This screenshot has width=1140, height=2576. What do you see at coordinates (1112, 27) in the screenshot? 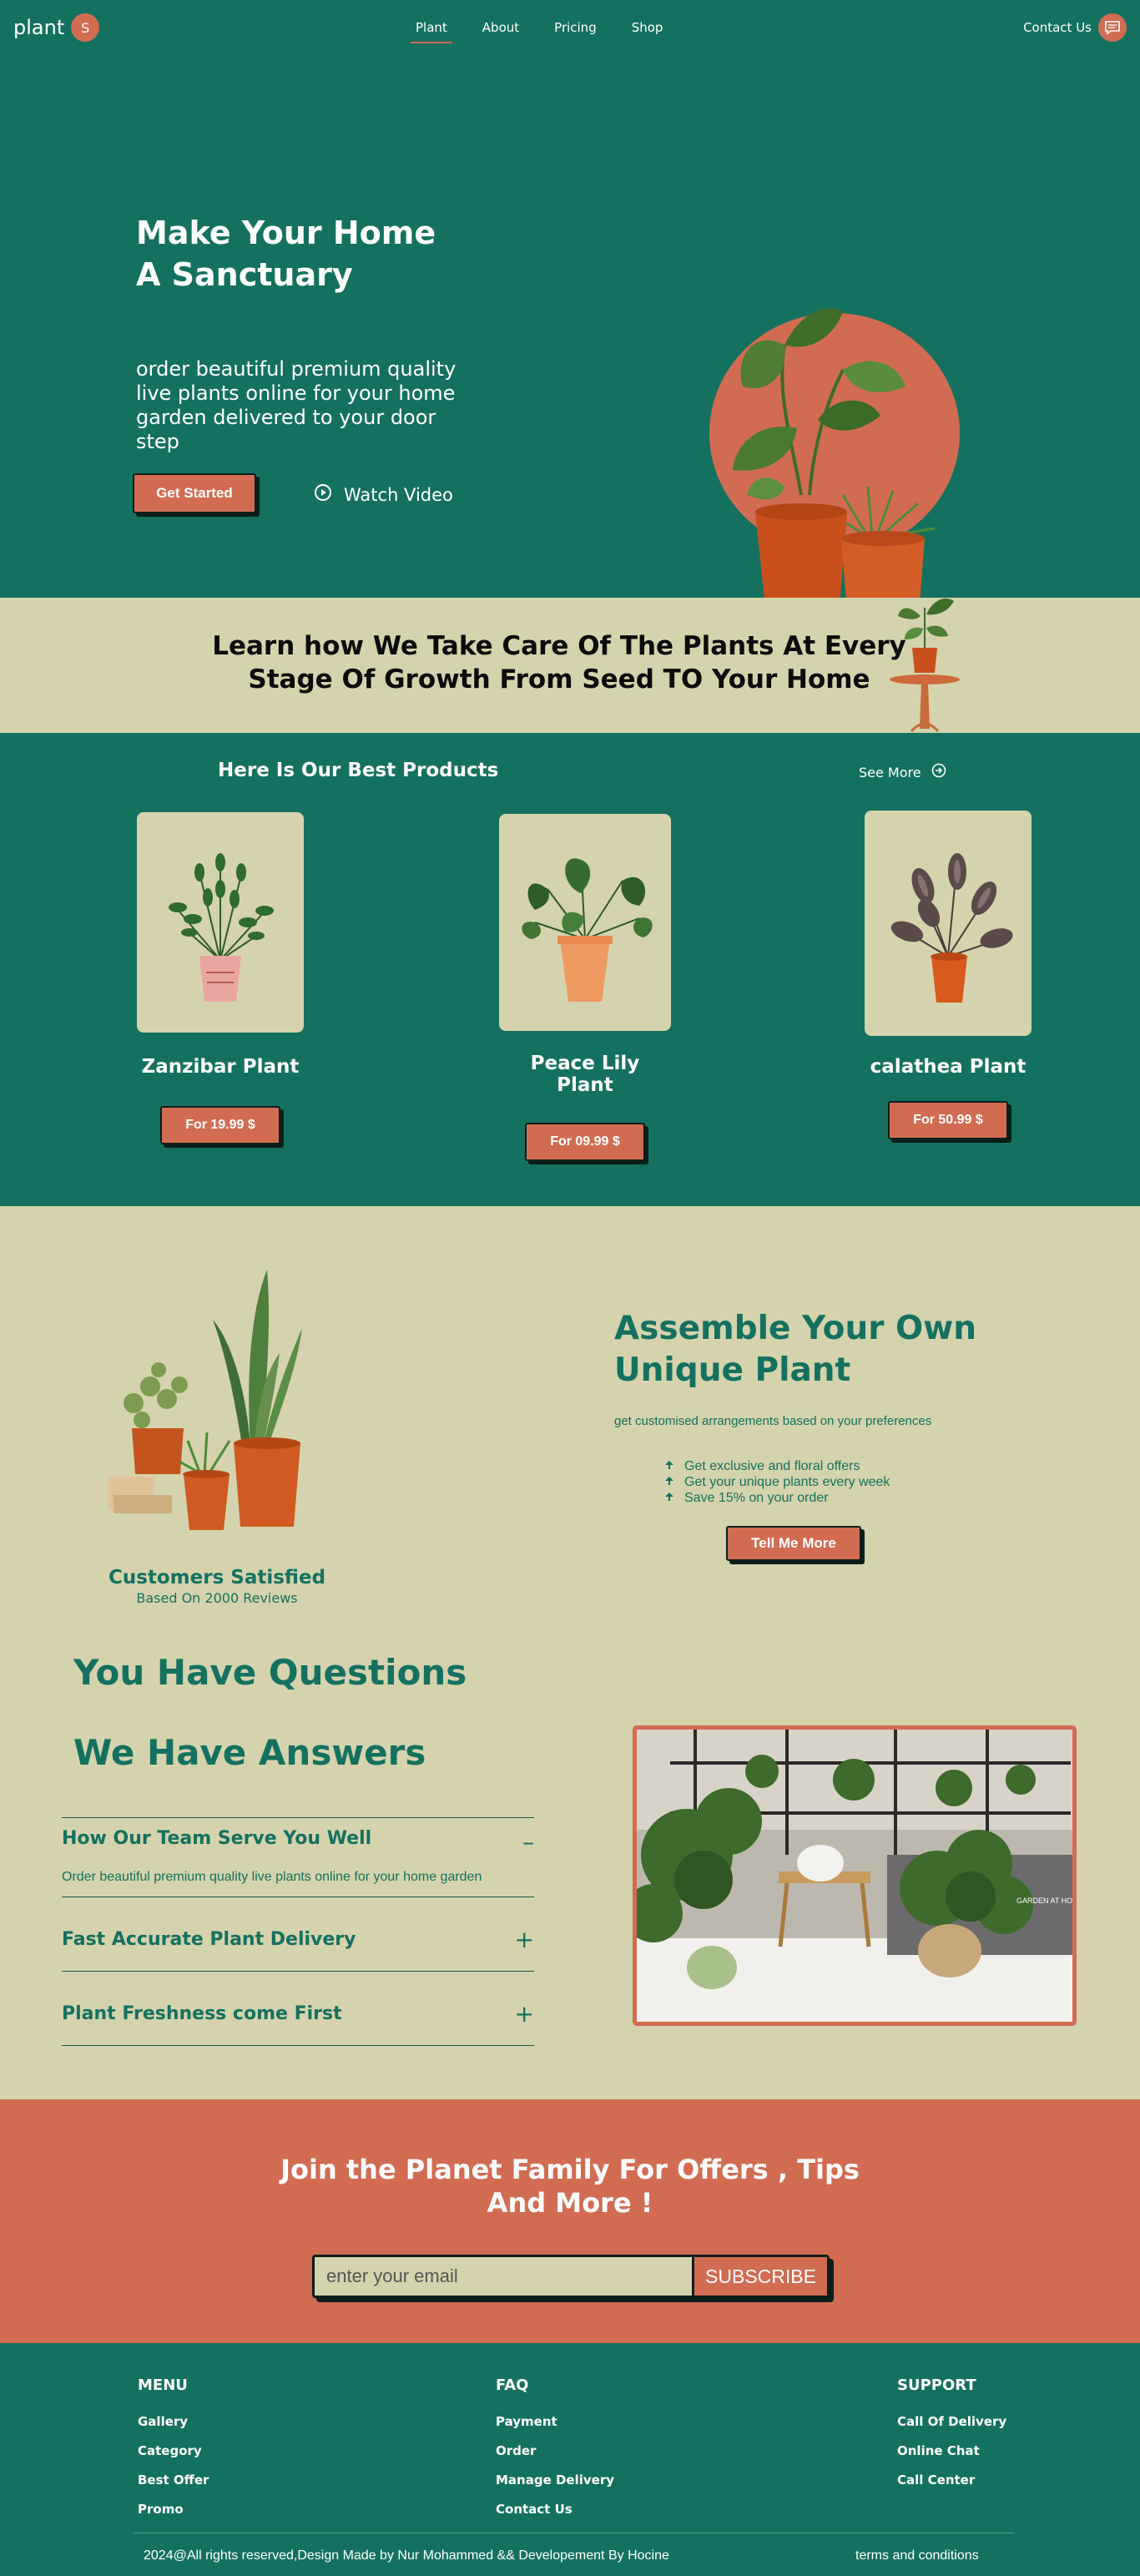
I see `chat-icon` at bounding box center [1112, 27].